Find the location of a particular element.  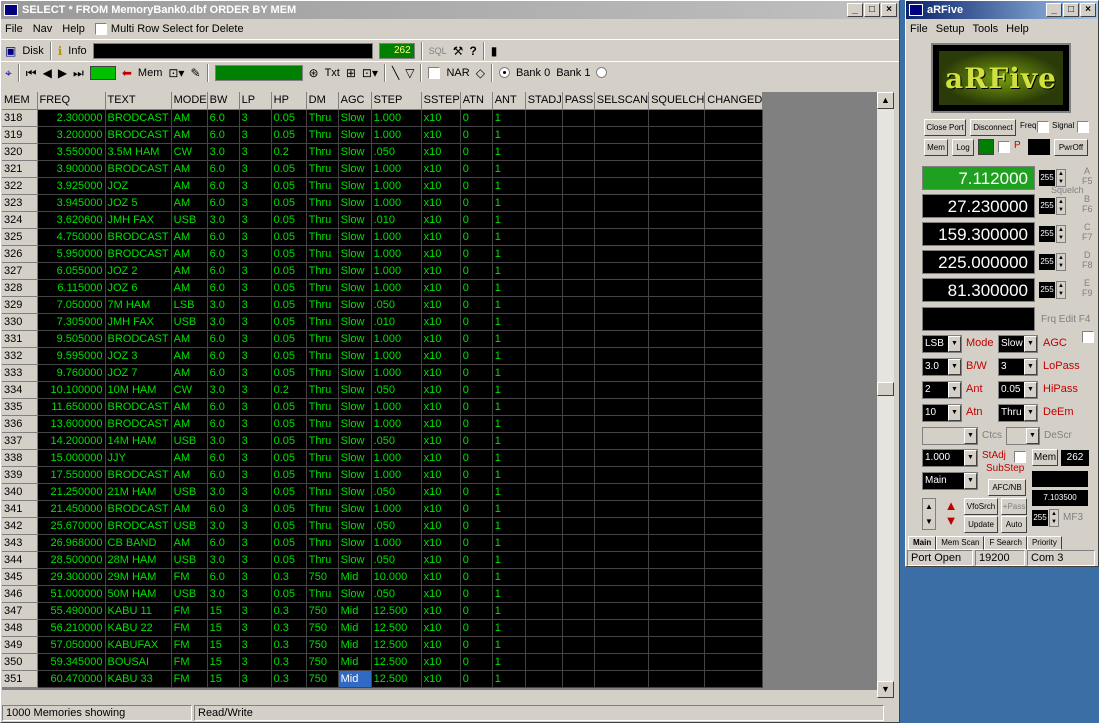

tools-icon: ⚒ is located at coordinates (458, 51).